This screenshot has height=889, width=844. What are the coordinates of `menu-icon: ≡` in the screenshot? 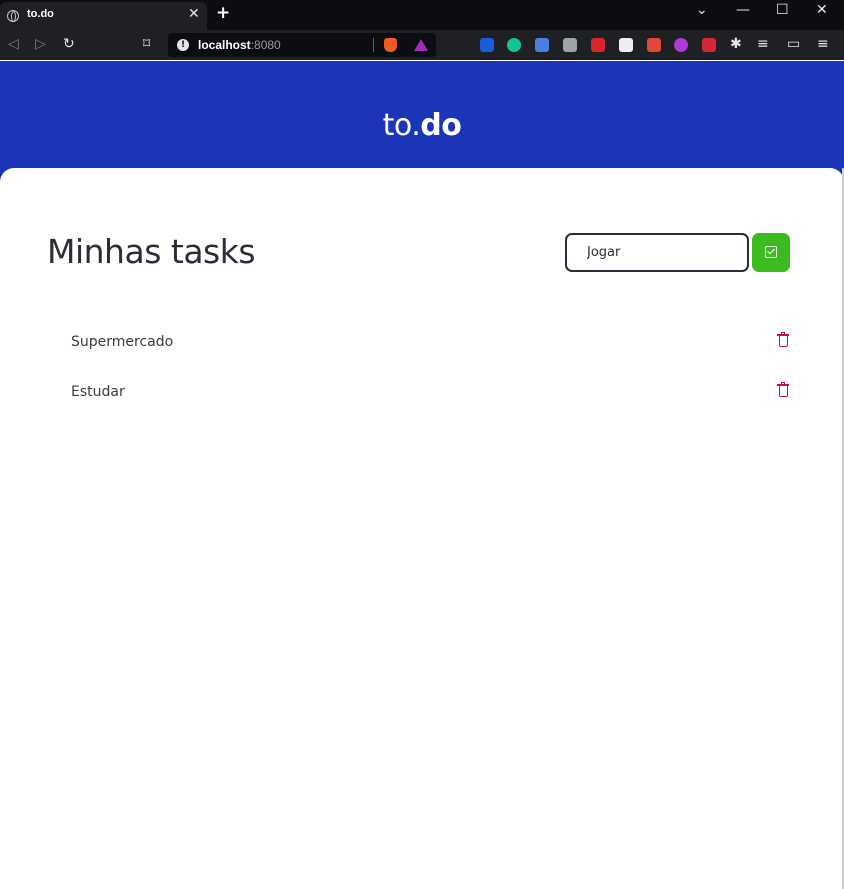 It's located at (823, 44).